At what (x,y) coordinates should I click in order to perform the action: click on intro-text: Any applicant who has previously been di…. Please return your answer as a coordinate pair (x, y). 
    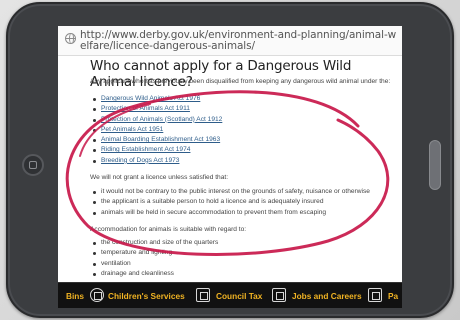
    Looking at the image, I should click on (240, 81).